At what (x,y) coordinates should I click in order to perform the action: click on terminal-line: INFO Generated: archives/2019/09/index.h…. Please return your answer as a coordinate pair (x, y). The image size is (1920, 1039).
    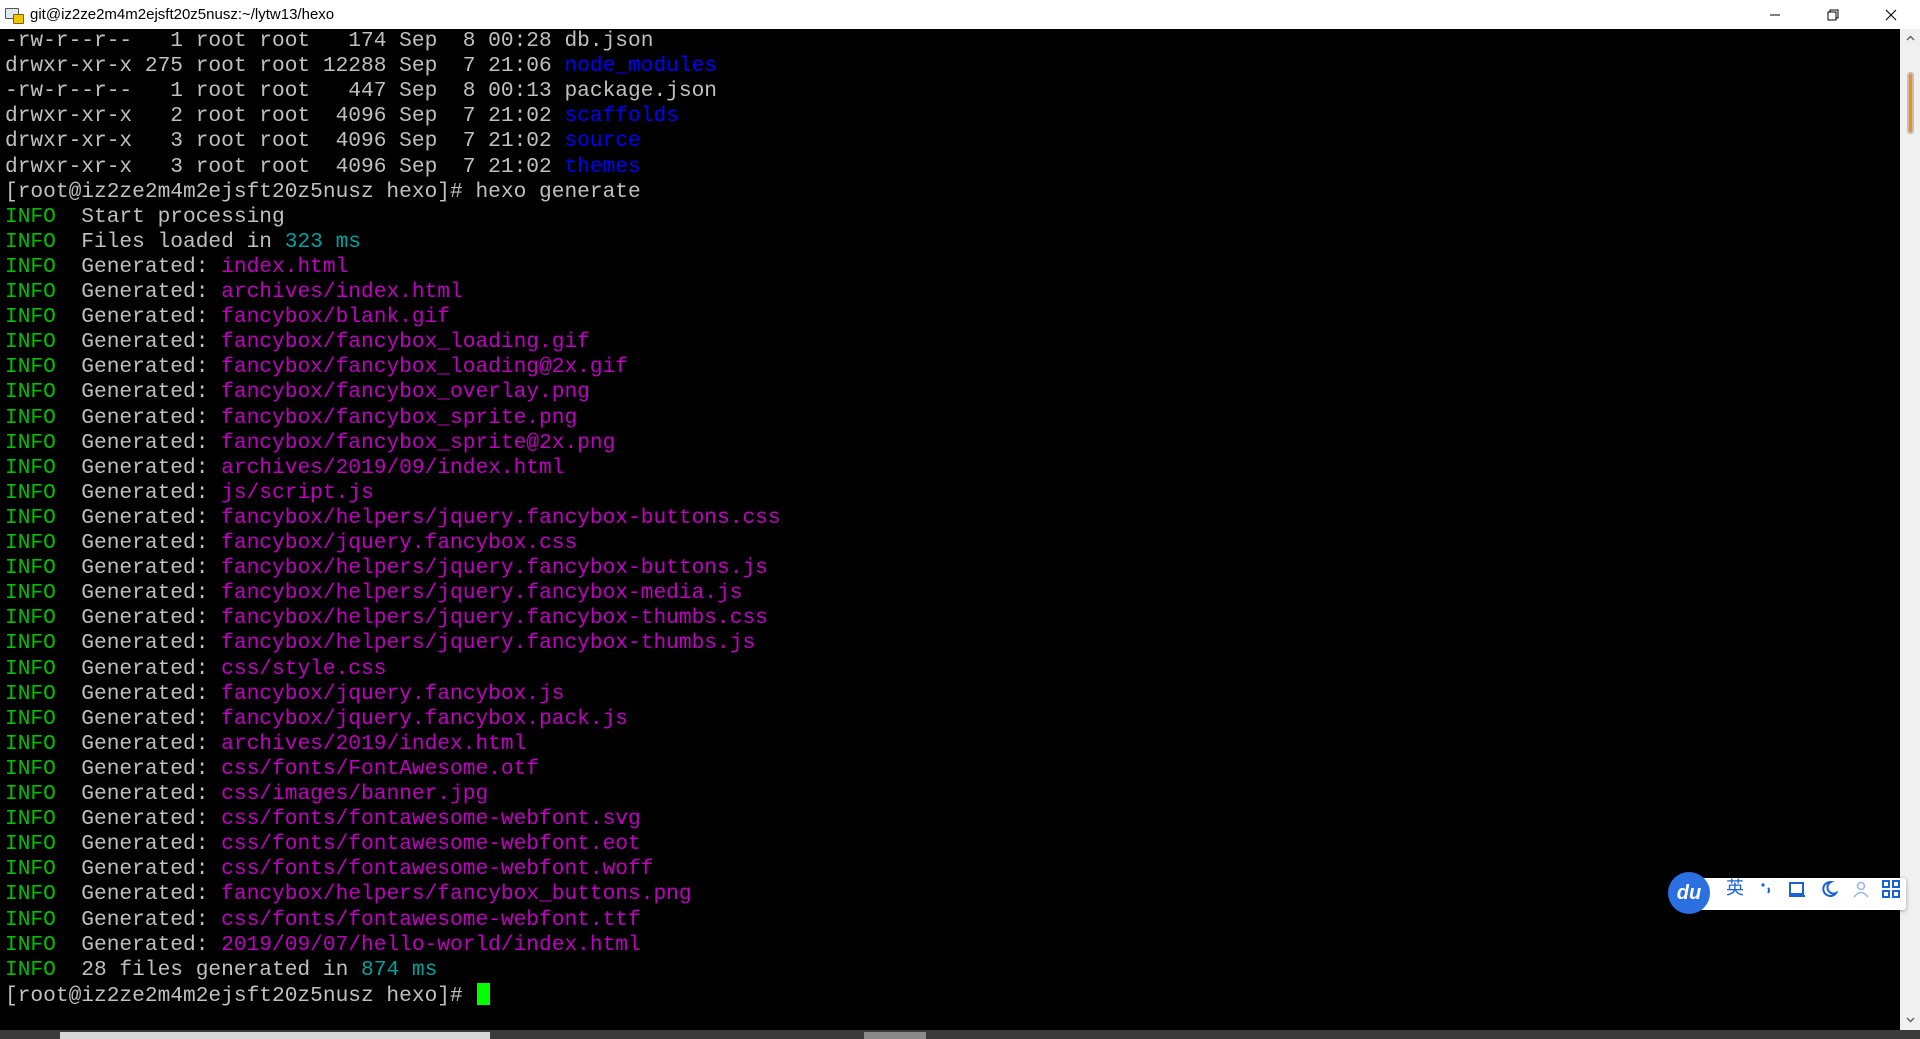
    Looking at the image, I should click on (284, 468).